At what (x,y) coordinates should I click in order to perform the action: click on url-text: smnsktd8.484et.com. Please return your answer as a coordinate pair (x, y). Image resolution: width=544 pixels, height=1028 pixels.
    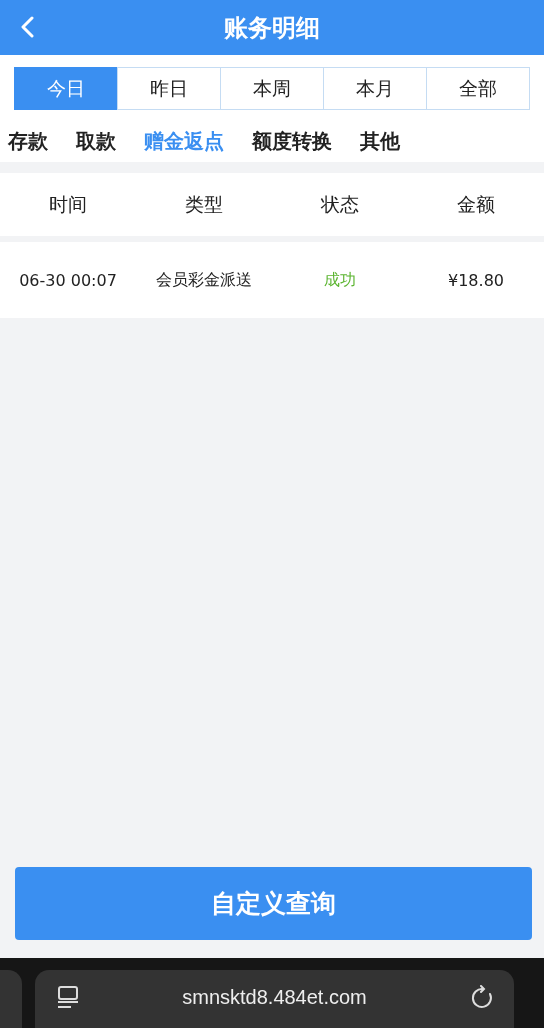
    Looking at the image, I should click on (274, 997).